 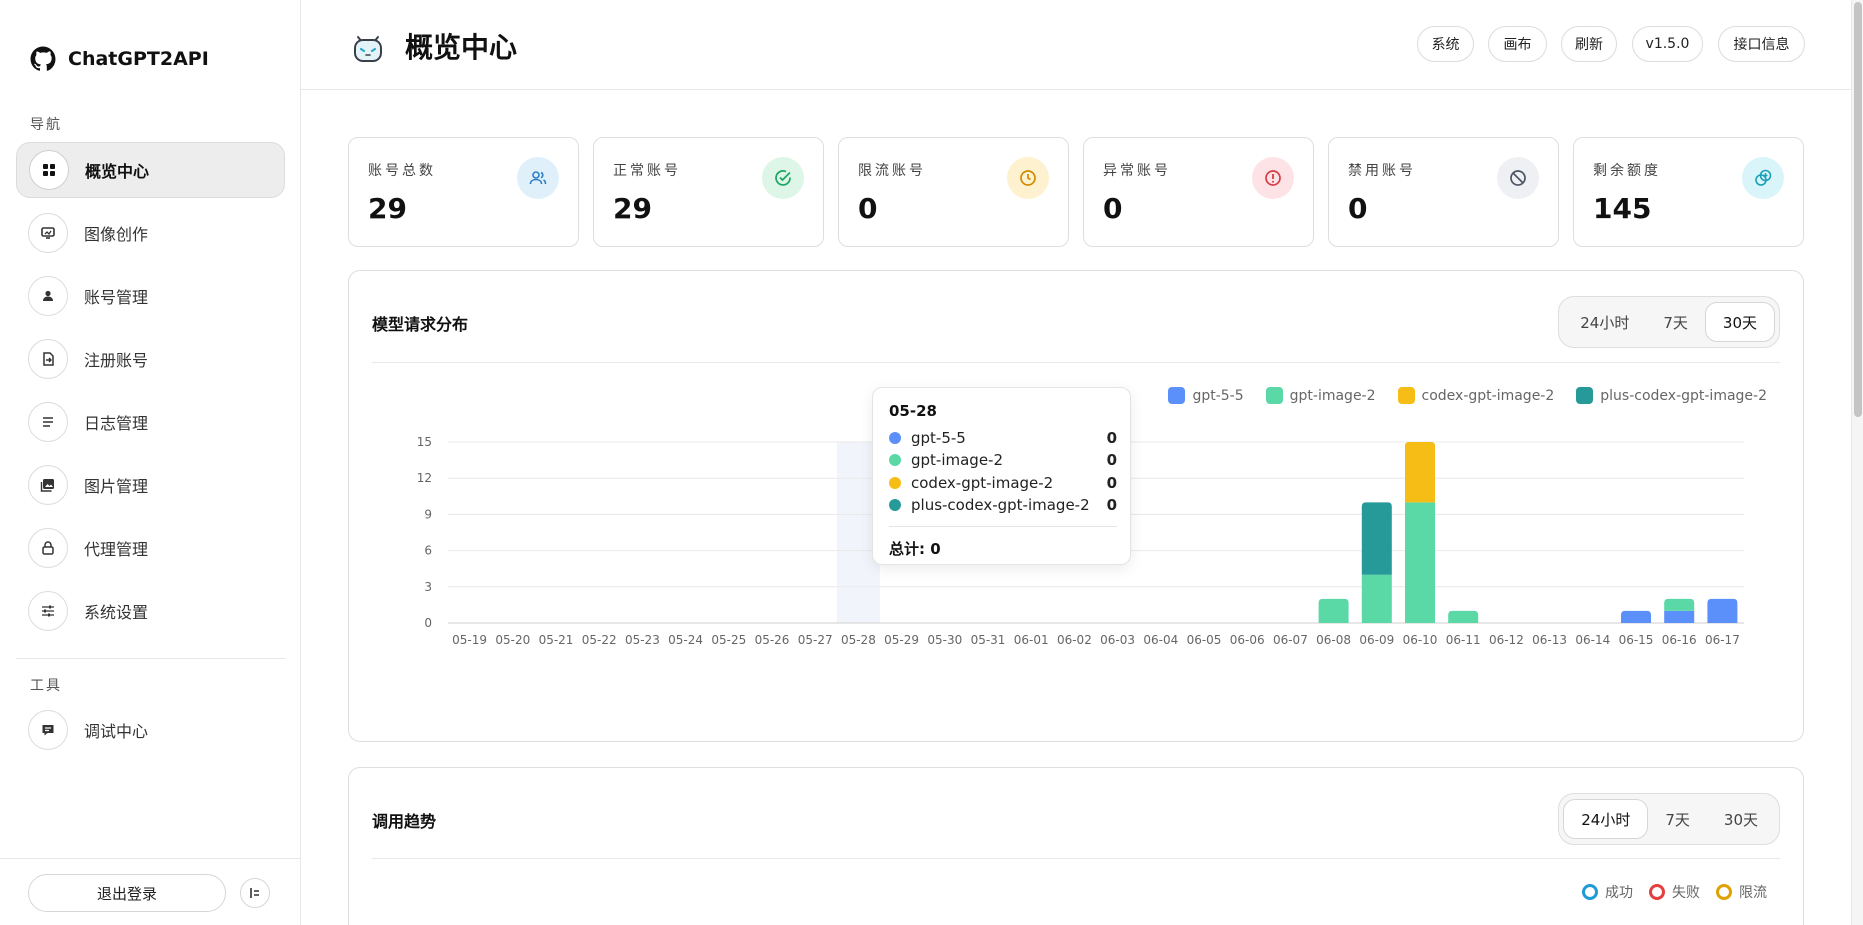 What do you see at coordinates (1549, 640) in the screenshot?
I see `x-tick-label: 06-13` at bounding box center [1549, 640].